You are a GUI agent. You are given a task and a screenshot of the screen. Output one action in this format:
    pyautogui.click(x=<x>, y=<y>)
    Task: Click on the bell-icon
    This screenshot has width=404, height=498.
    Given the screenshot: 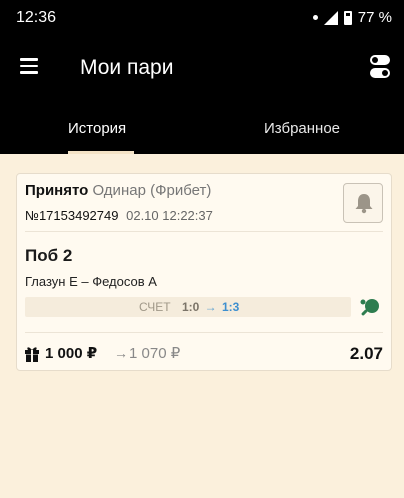 What is the action you would take?
    pyautogui.click(x=364, y=204)
    